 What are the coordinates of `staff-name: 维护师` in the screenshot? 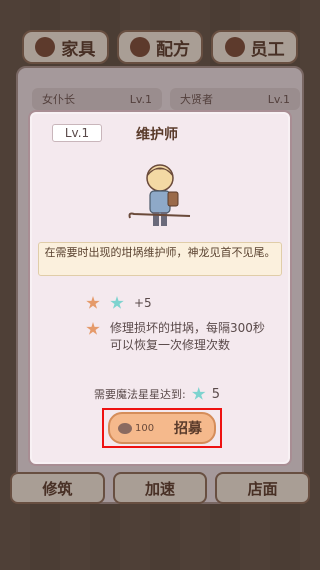 It's located at (157, 135).